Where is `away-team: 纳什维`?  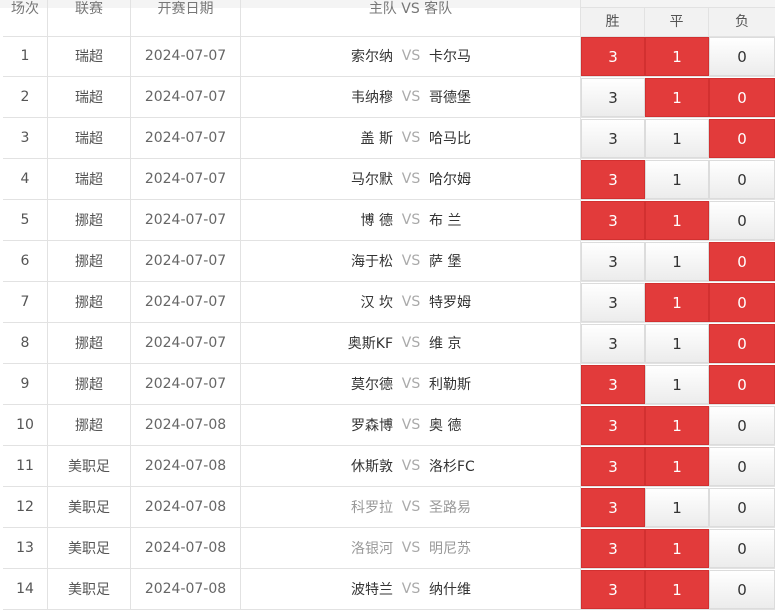
away-team: 纳什维 is located at coordinates (450, 590).